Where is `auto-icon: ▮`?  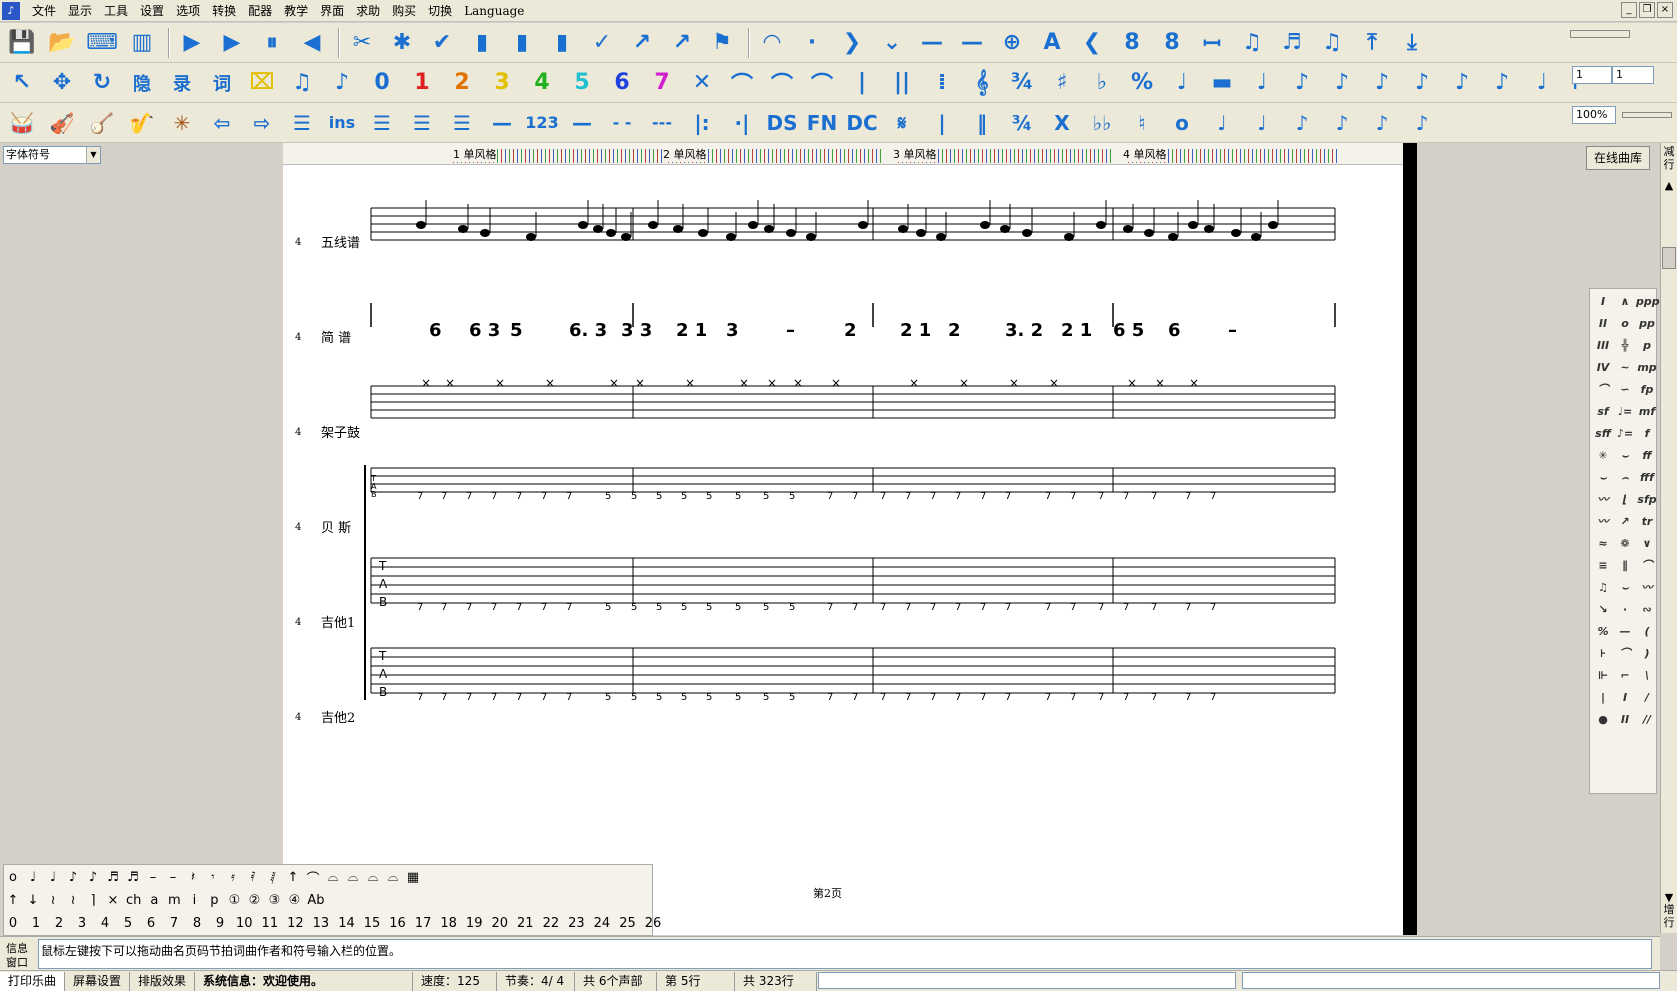
auto-icon: ▮ is located at coordinates (482, 43).